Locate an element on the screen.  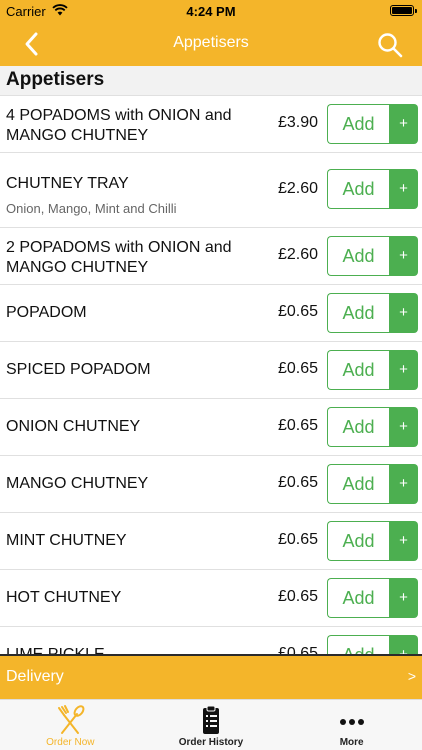
item-name: ONION CHUTNEY is located at coordinates (73, 426).